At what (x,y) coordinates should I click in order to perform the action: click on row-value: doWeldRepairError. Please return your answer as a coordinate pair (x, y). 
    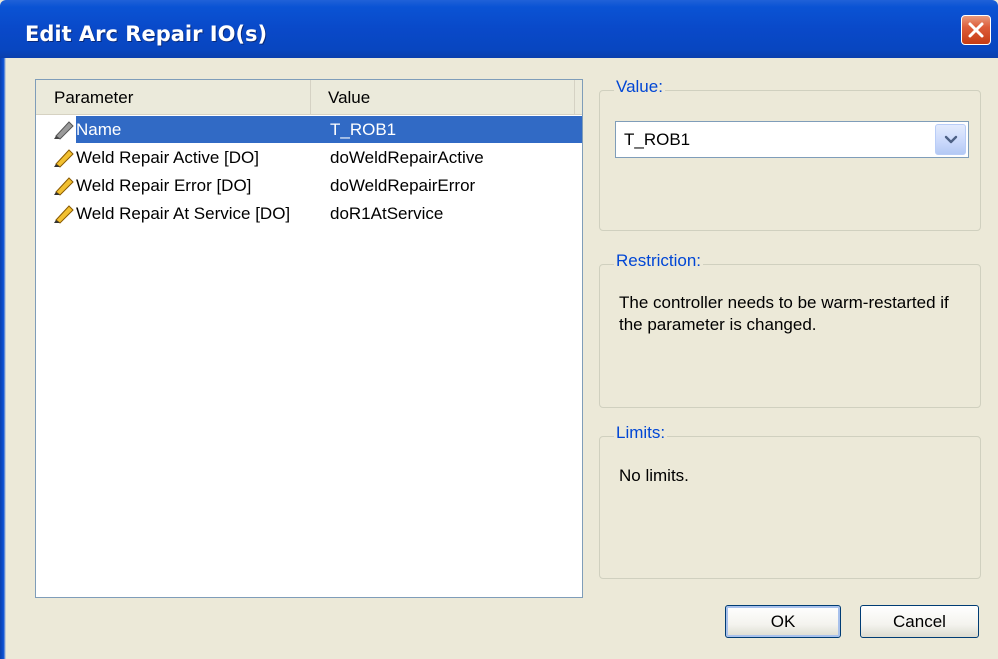
    Looking at the image, I should click on (403, 185).